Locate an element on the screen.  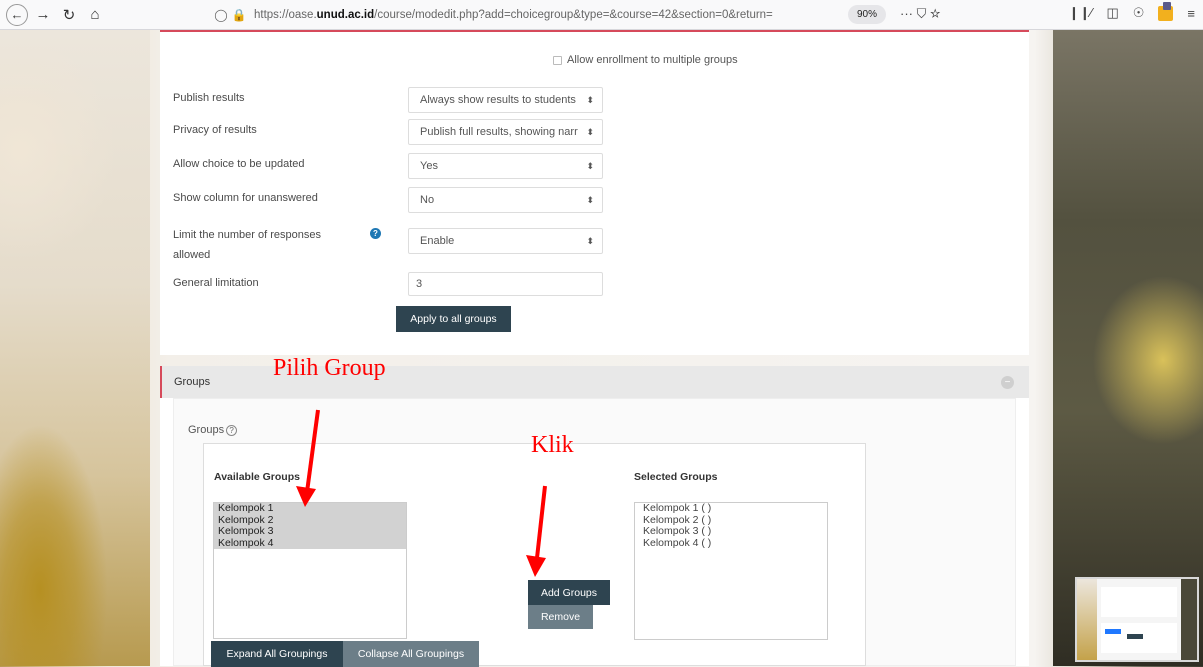
thumbnail-button is located at coordinates (1135, 636).